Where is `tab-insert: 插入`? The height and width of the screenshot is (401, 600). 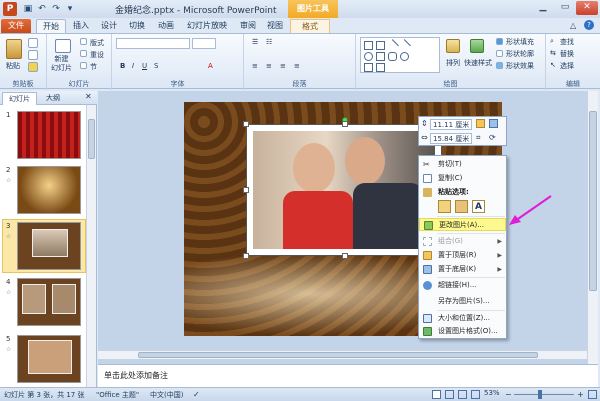 tab-insert: 插入 is located at coordinates (81, 26).